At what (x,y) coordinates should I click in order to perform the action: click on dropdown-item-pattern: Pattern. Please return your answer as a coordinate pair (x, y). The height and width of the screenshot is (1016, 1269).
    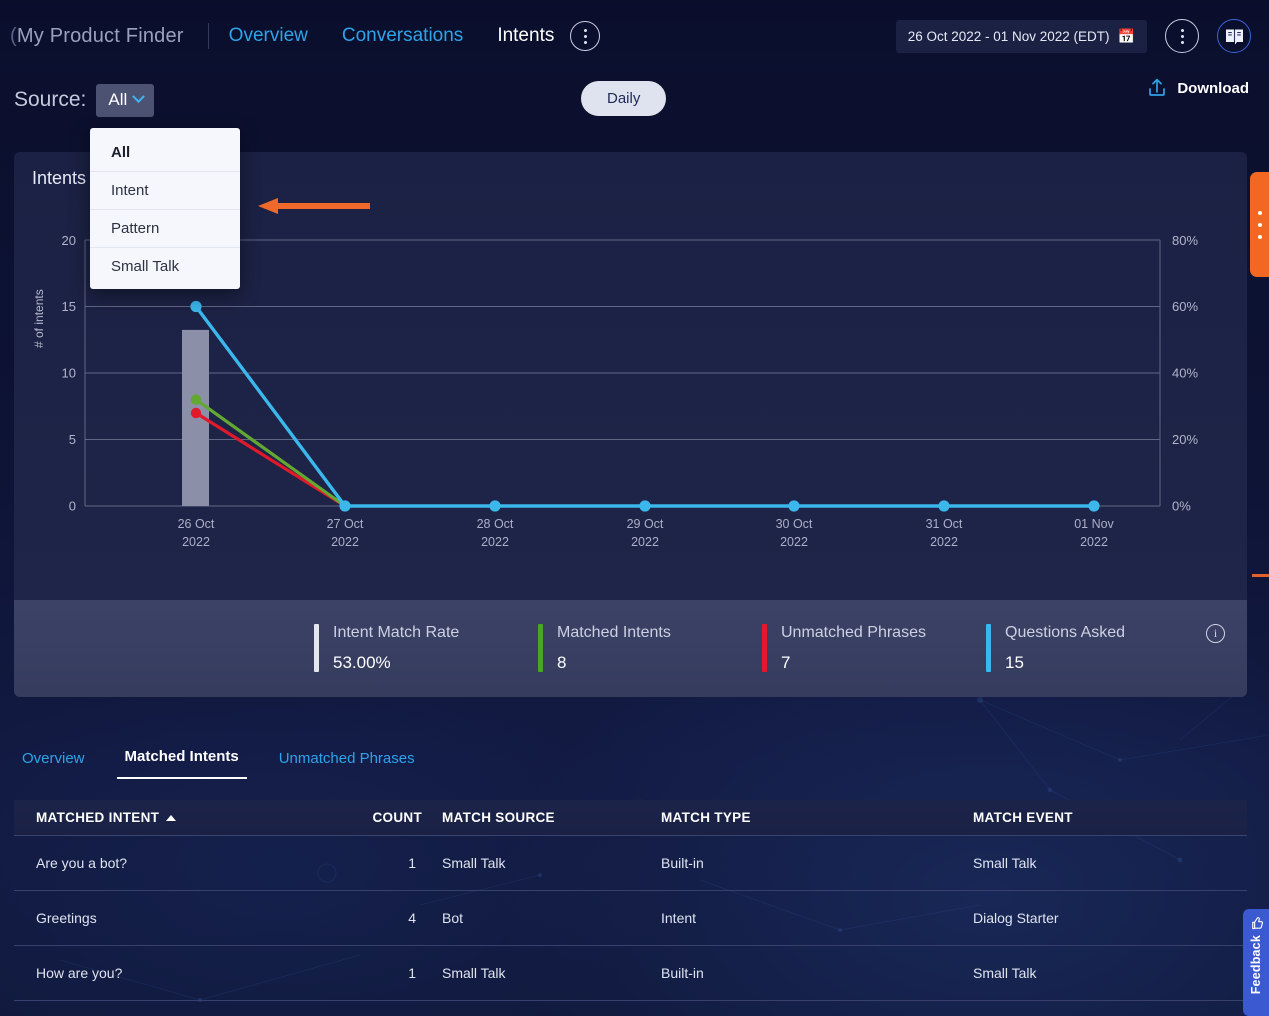
    Looking at the image, I should click on (165, 229).